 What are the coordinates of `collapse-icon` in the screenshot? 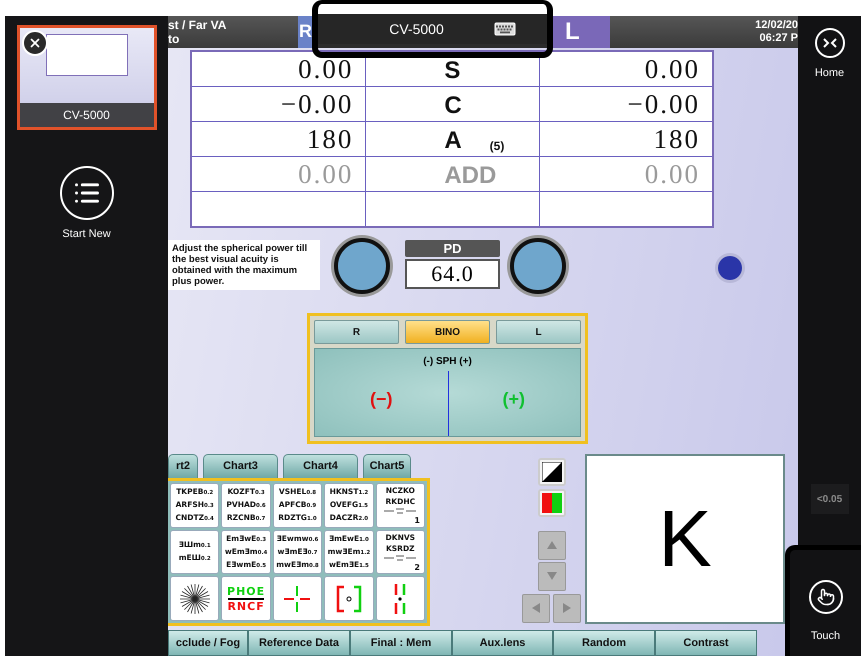 It's located at (829, 43).